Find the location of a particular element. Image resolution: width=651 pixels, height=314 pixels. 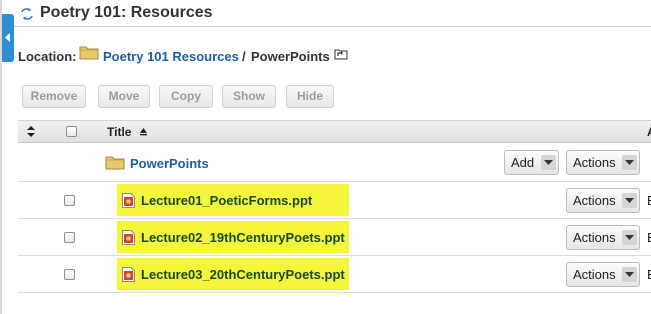

remove-button: Remove is located at coordinates (54, 96).